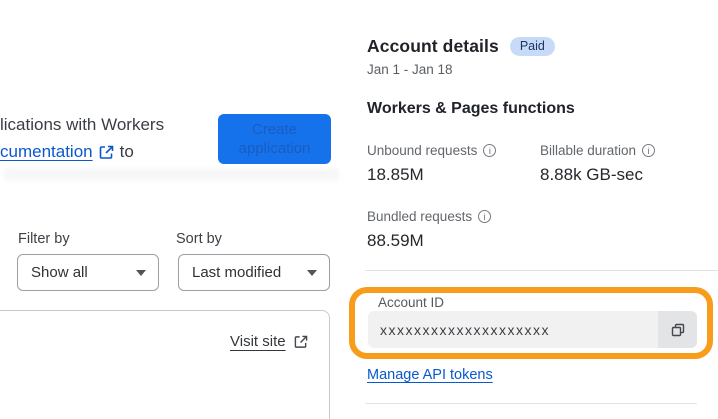 This screenshot has height=419, width=718. I want to click on stat-billable-duration-label: Billable duration i, so click(598, 150).